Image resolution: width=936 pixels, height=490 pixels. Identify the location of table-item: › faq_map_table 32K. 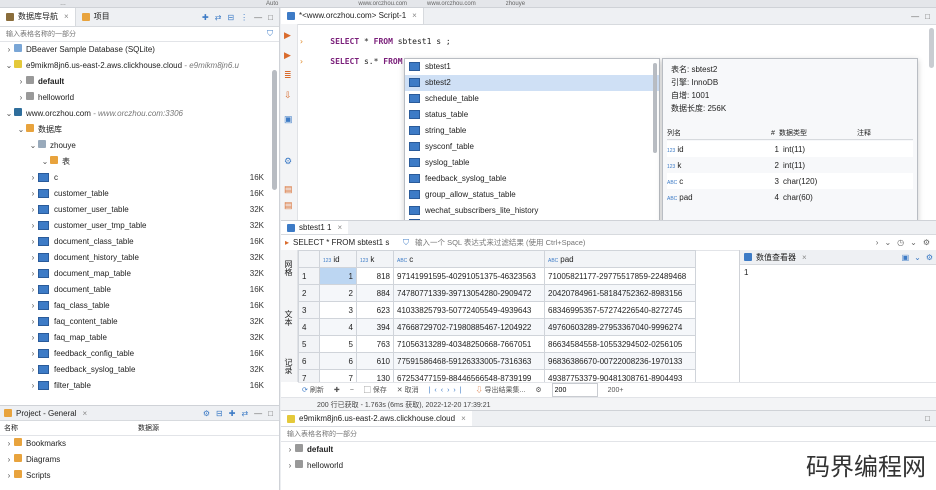
(135, 338).